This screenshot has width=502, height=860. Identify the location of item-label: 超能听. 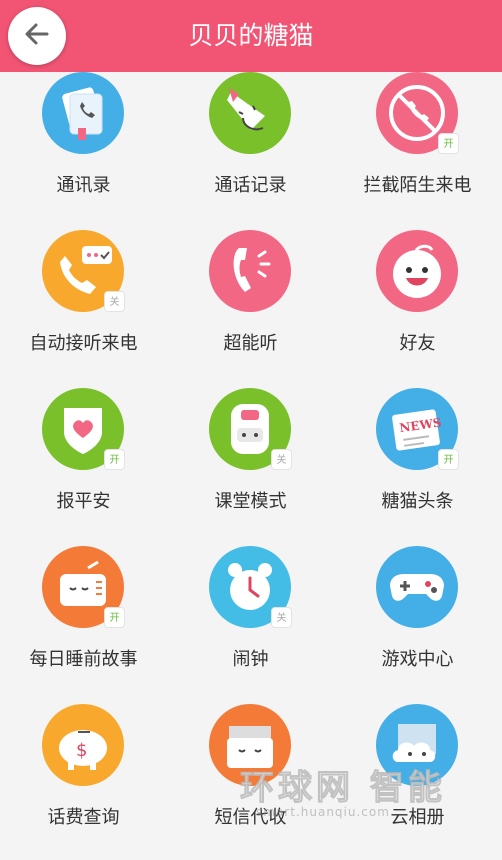
(250, 343).